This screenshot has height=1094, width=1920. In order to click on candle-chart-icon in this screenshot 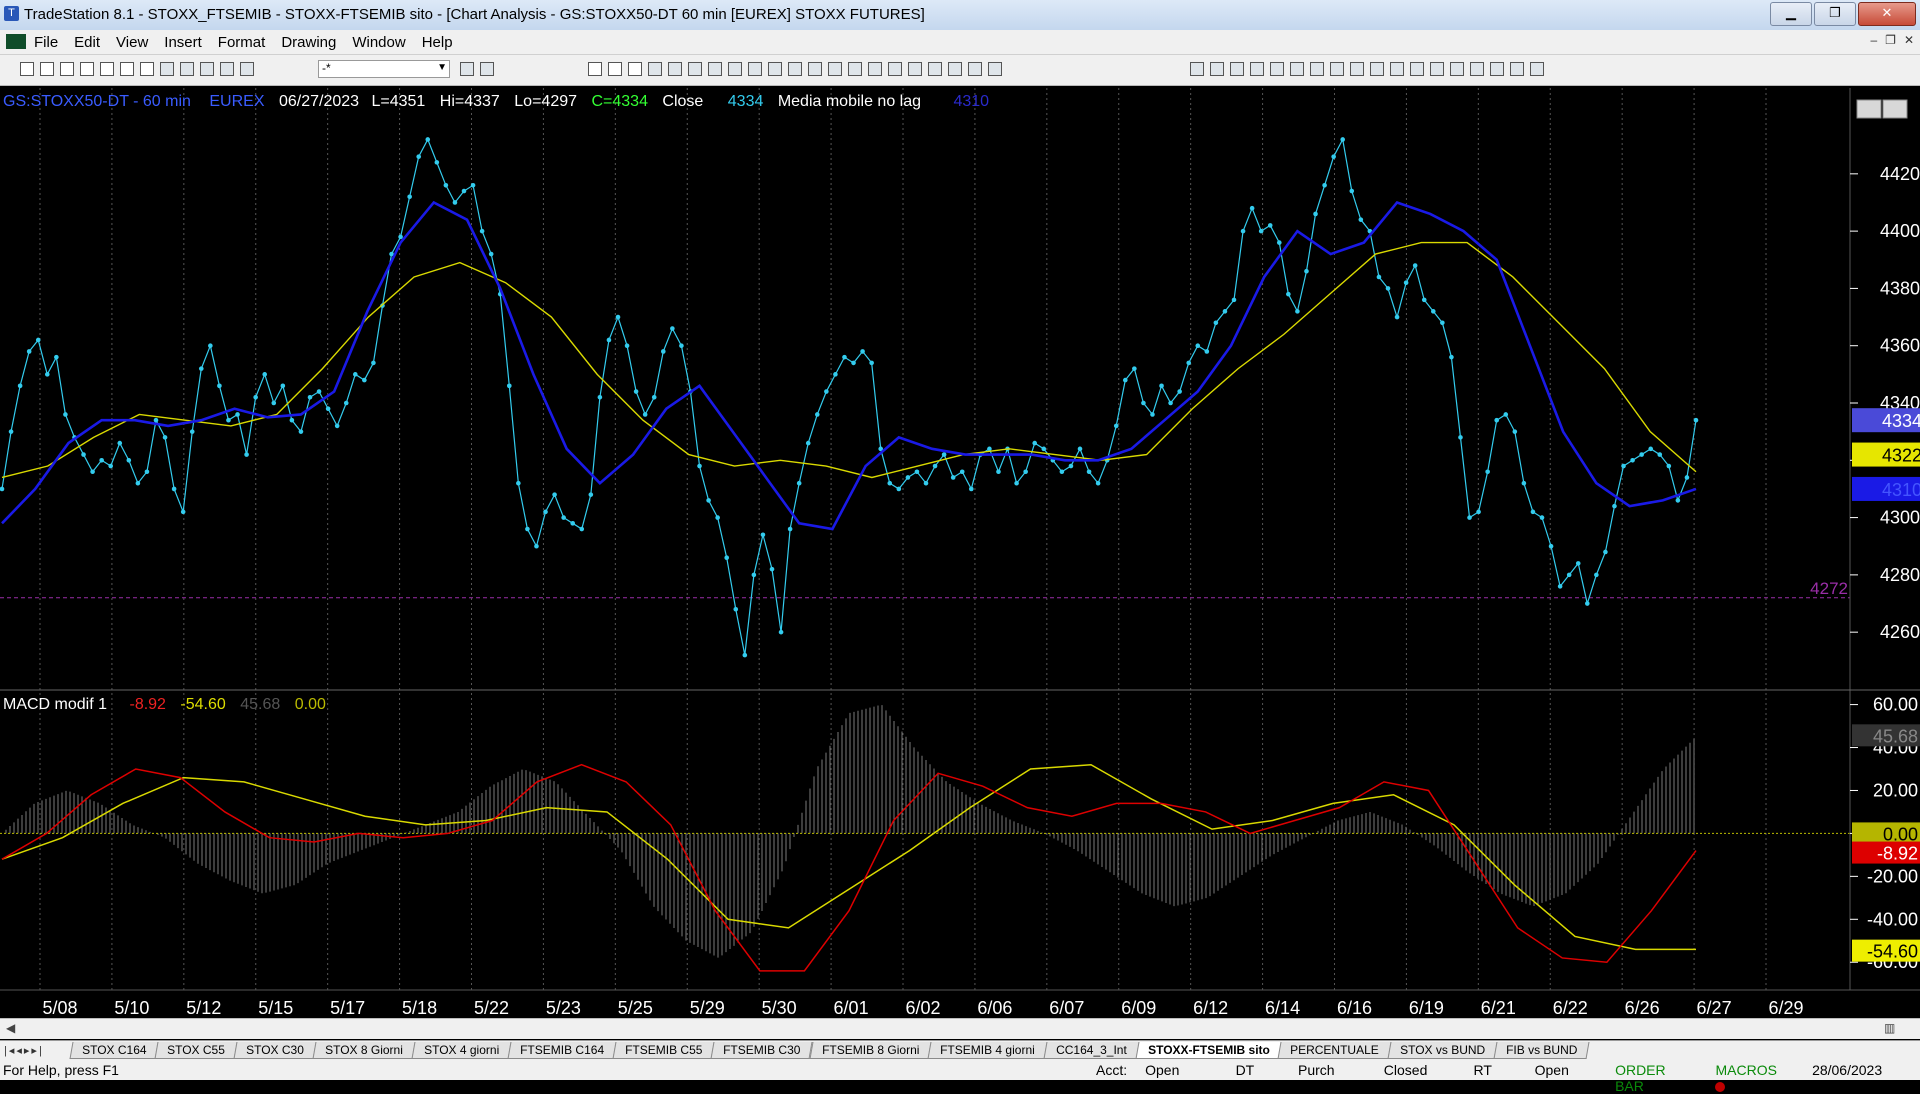, I will do `click(795, 69)`.